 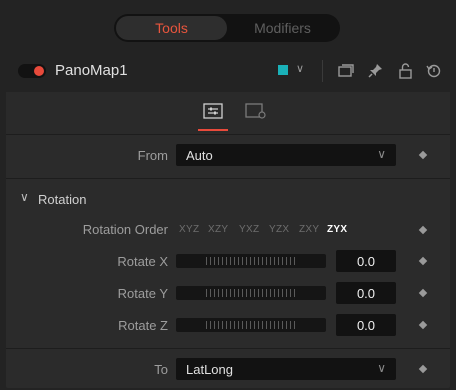 What do you see at coordinates (251, 325) in the screenshot?
I see `rotate-z-slider` at bounding box center [251, 325].